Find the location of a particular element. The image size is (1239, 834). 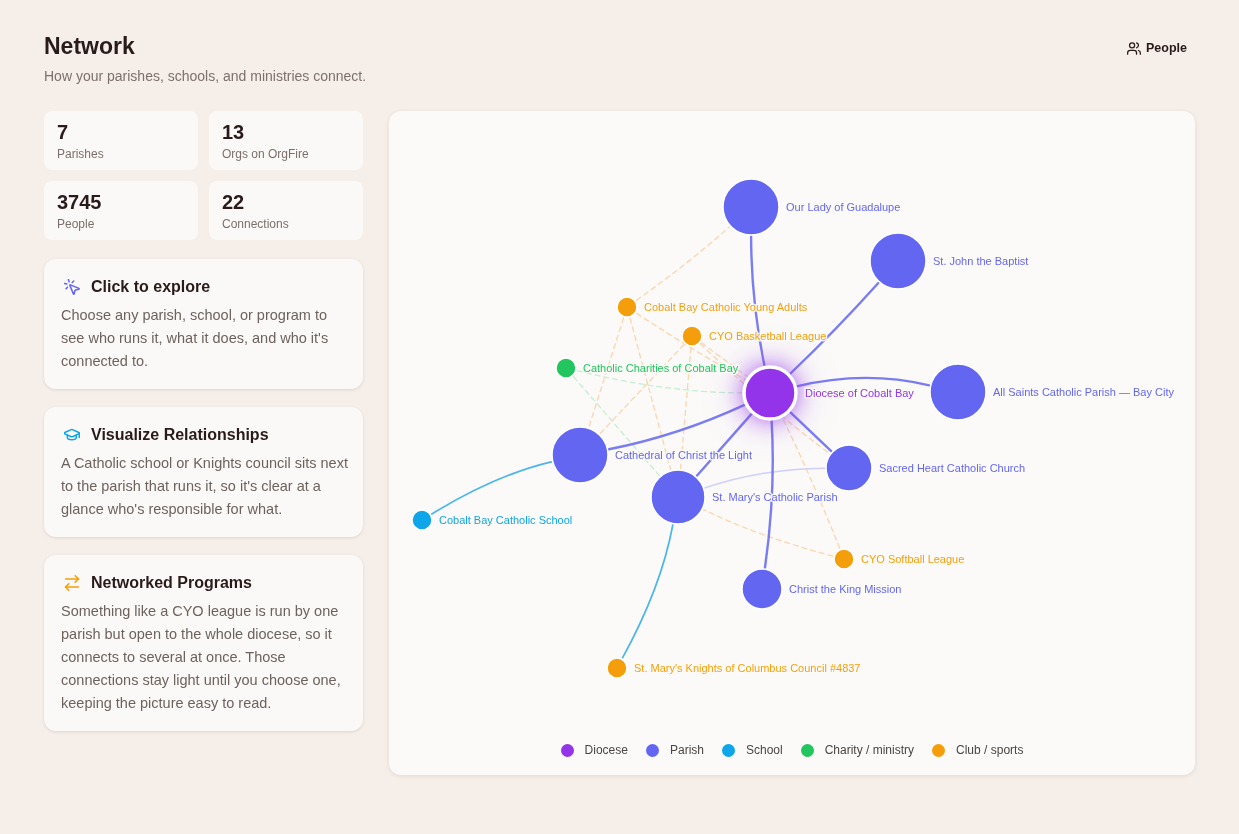

stat-label: Orgs on OrgFire is located at coordinates (265, 154).